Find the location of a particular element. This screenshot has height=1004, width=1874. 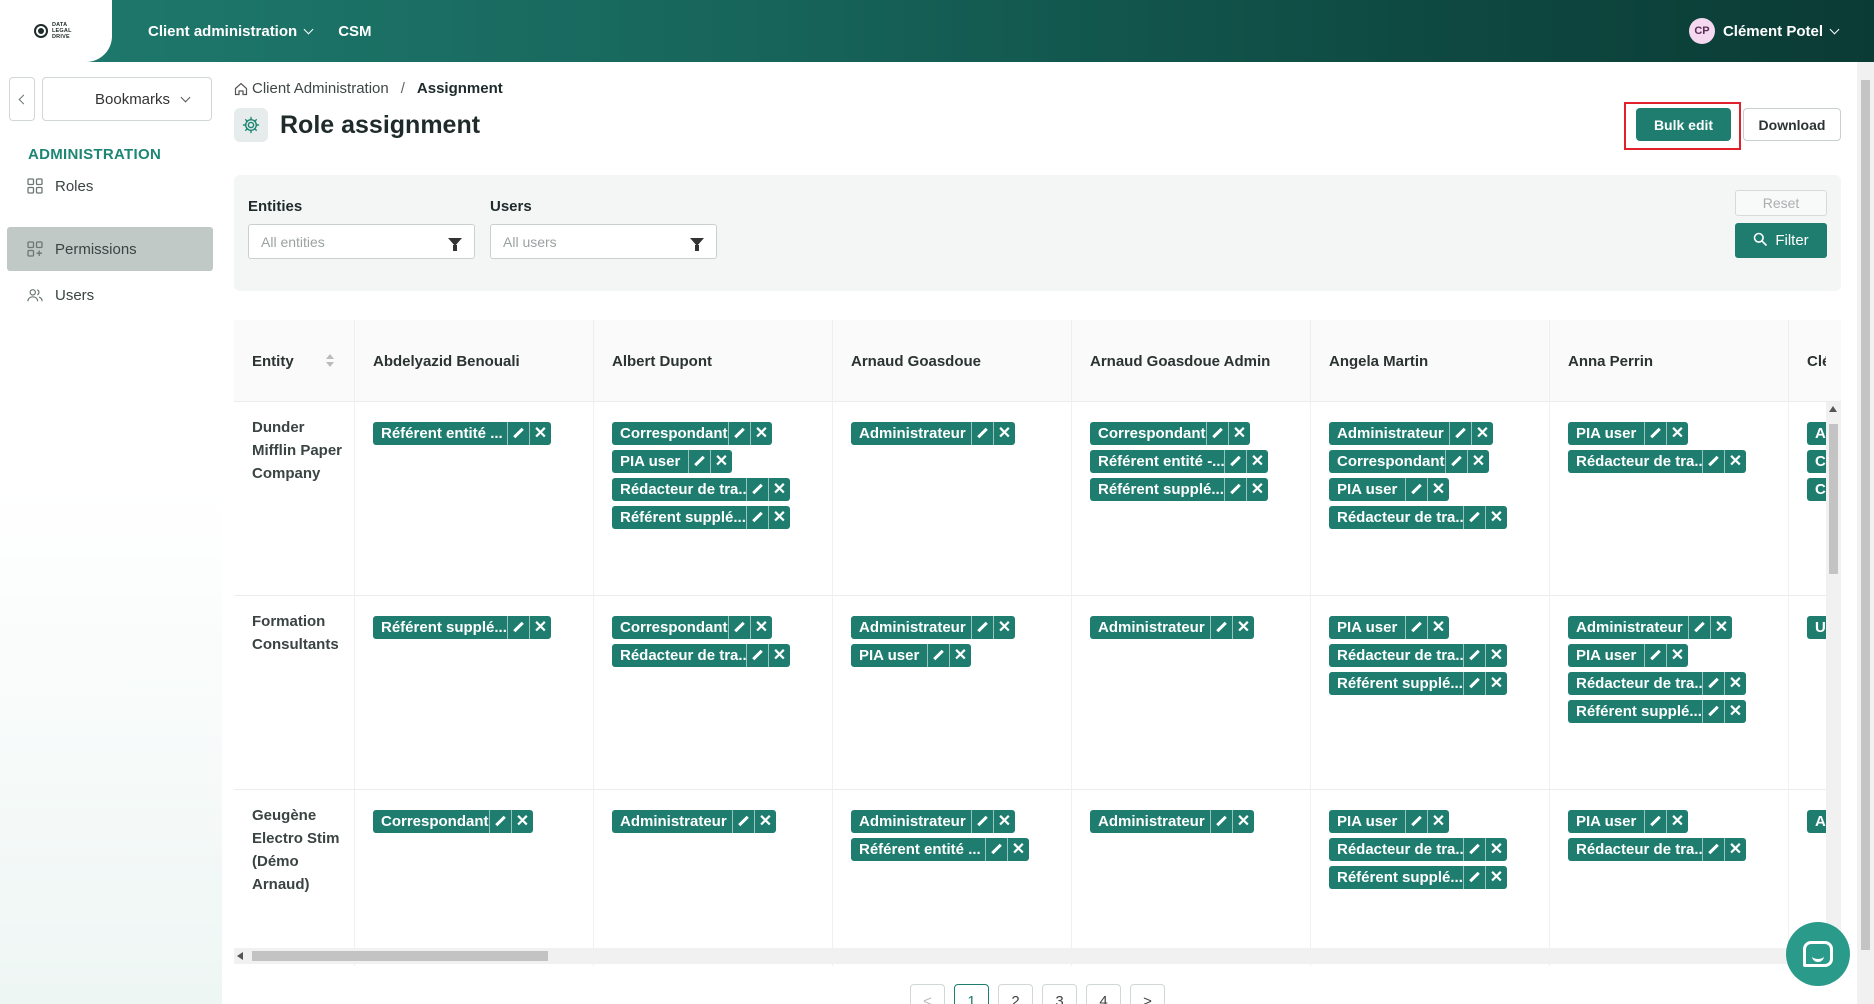

sidebar-item-roles: Roles is located at coordinates (110, 186).